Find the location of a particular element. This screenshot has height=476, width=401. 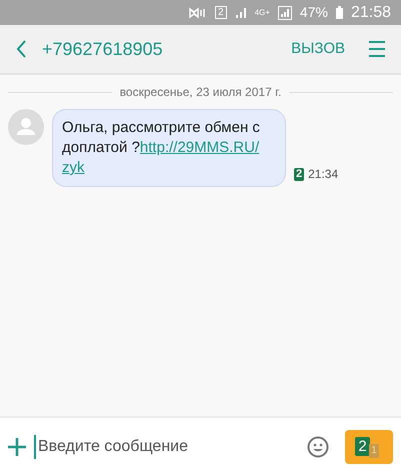

sim-indicator: 2 is located at coordinates (221, 12).